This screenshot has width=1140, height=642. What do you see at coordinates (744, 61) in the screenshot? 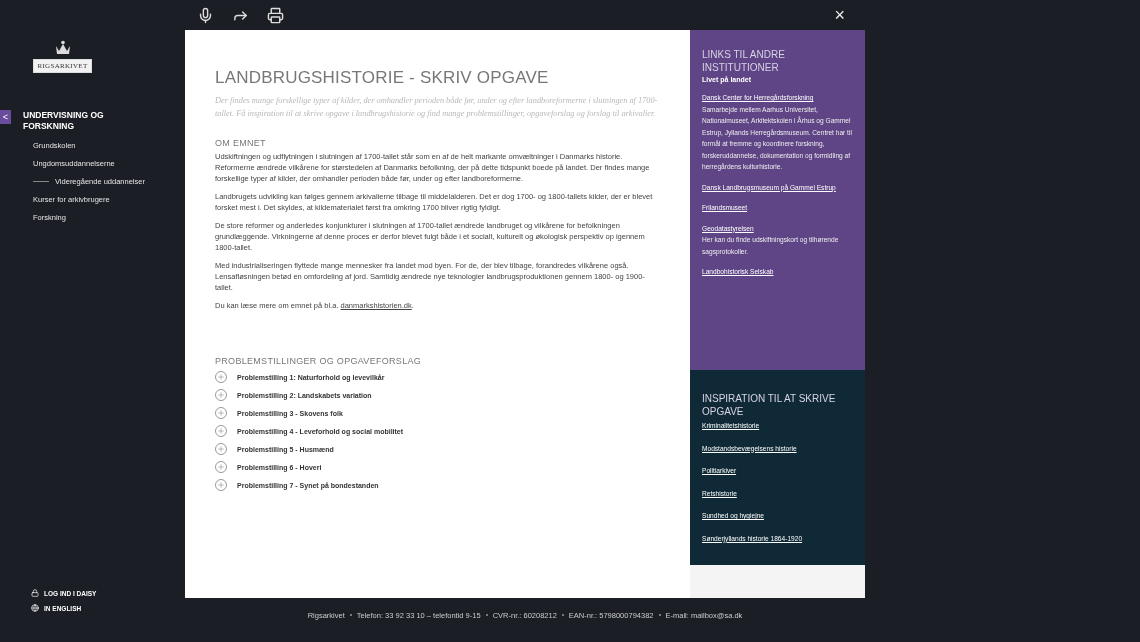
I see `panel-title: LINKS TIL ANDRE INSTITUTIONER` at bounding box center [744, 61].